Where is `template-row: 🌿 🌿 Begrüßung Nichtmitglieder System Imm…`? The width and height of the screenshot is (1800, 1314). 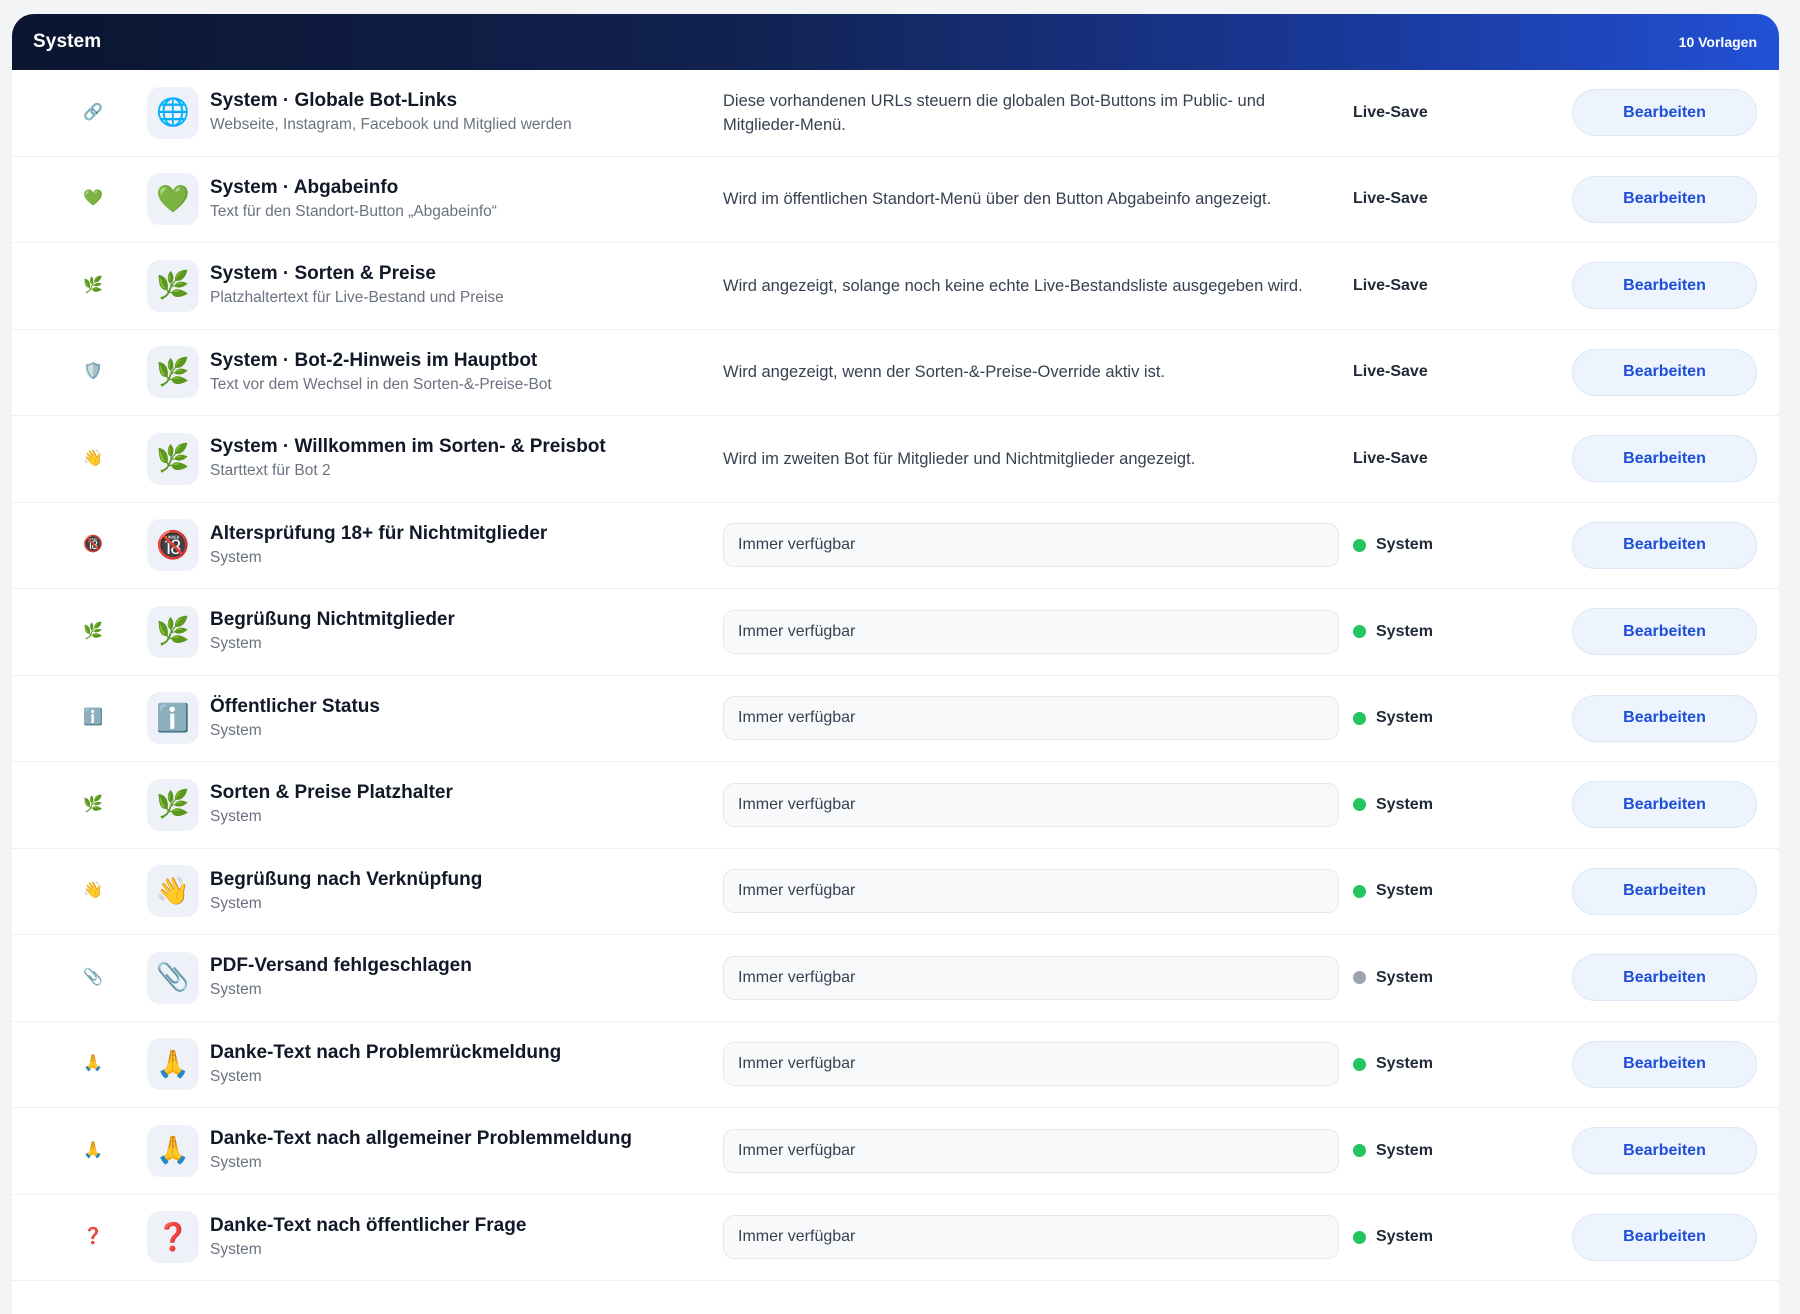 template-row: 🌿 🌿 Begrüßung Nichtmitglieder System Imm… is located at coordinates (895, 632).